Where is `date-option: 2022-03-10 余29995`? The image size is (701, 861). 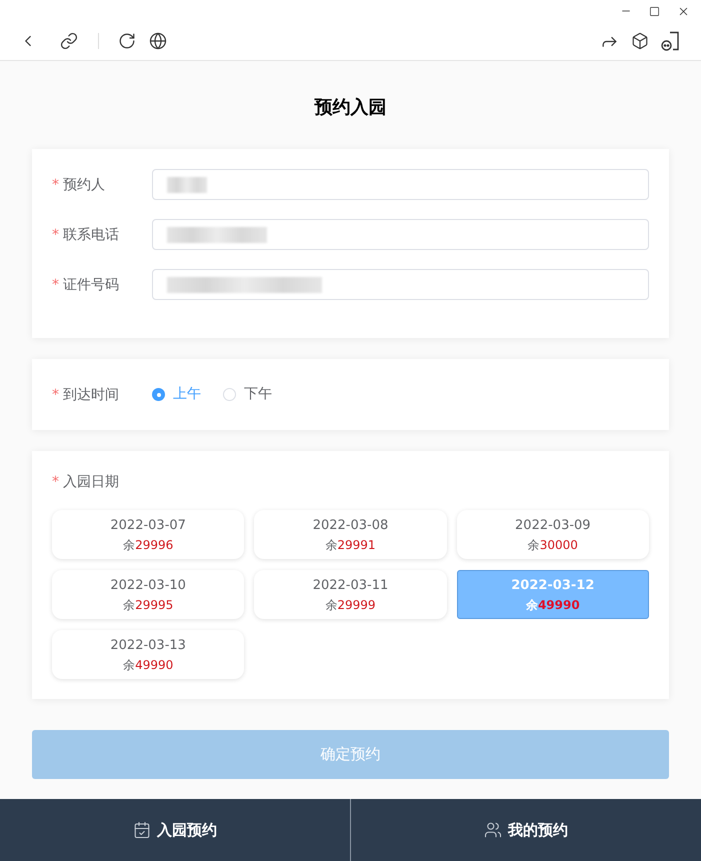 date-option: 2022-03-10 余29995 is located at coordinates (148, 594).